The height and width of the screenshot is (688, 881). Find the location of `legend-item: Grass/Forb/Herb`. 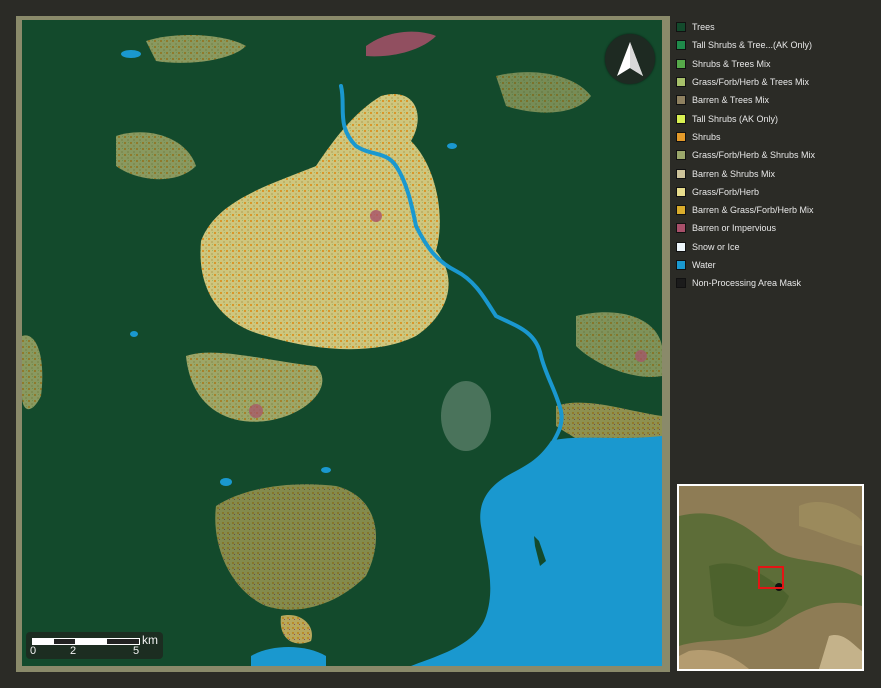

legend-item: Grass/Forb/Herb is located at coordinates (776, 192).